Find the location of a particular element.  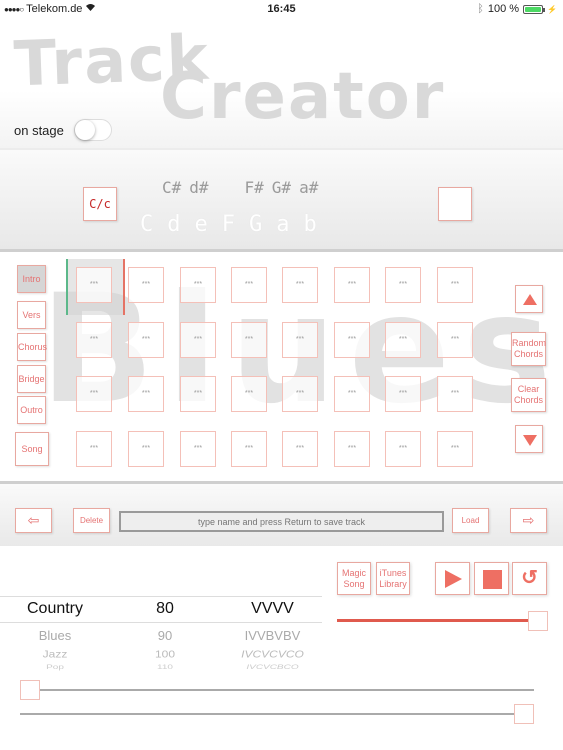

tempo-option: 90 is located at coordinates (165, 636).